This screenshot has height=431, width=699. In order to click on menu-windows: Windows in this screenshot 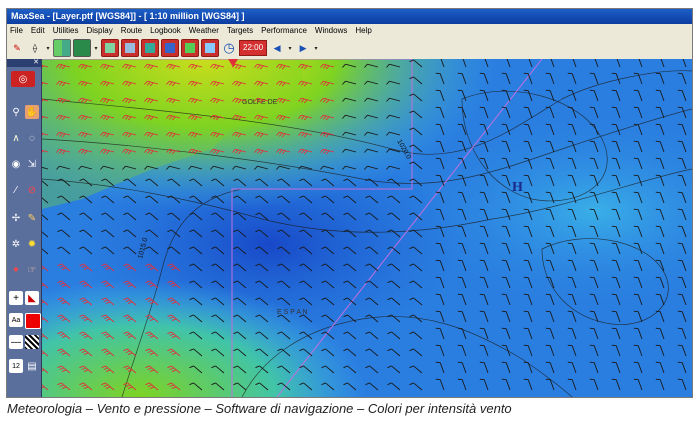, I will do `click(331, 30)`.